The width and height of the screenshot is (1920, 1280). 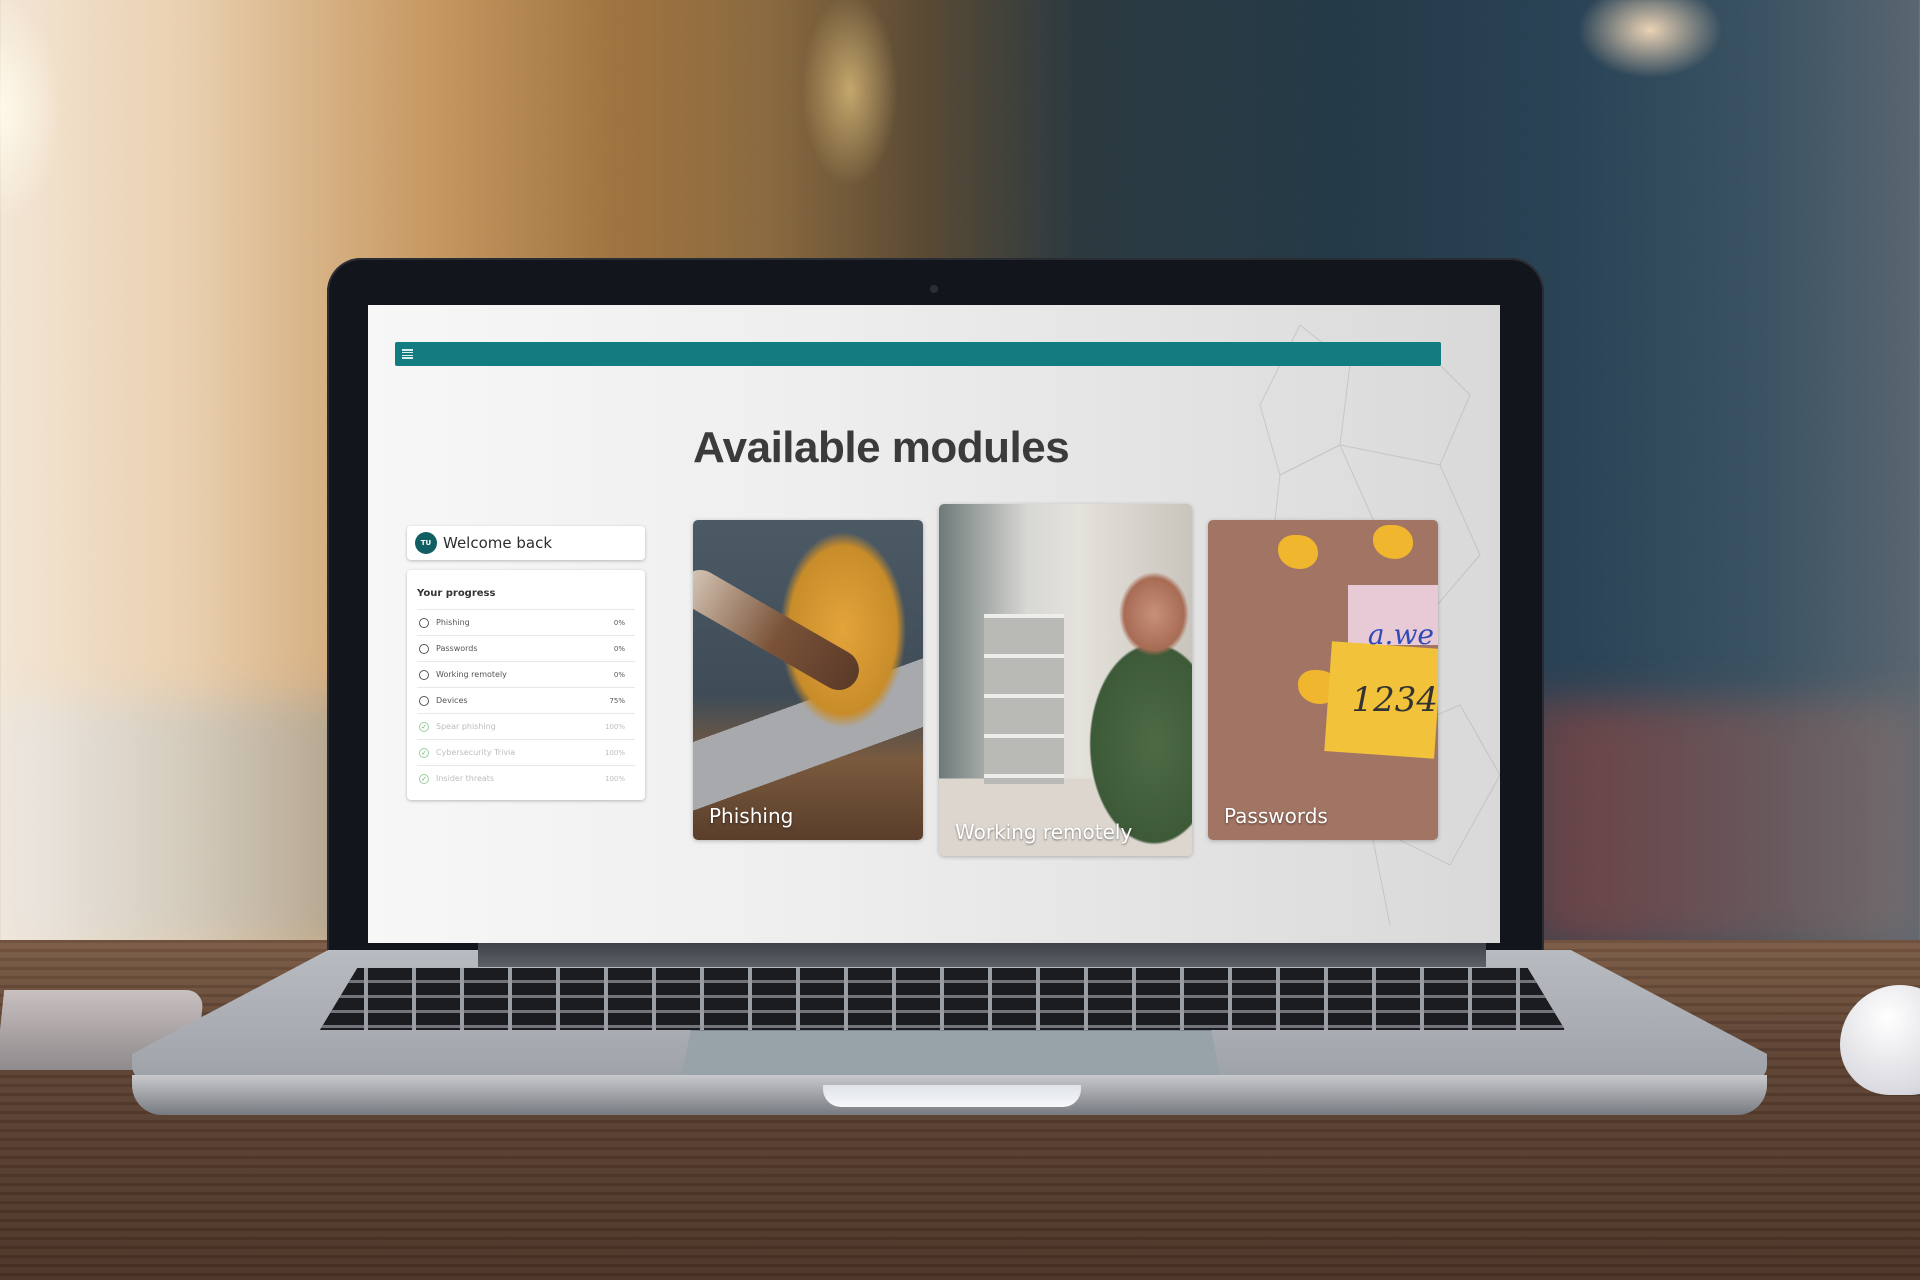 What do you see at coordinates (751, 816) in the screenshot?
I see `module-card-label: Phishing` at bounding box center [751, 816].